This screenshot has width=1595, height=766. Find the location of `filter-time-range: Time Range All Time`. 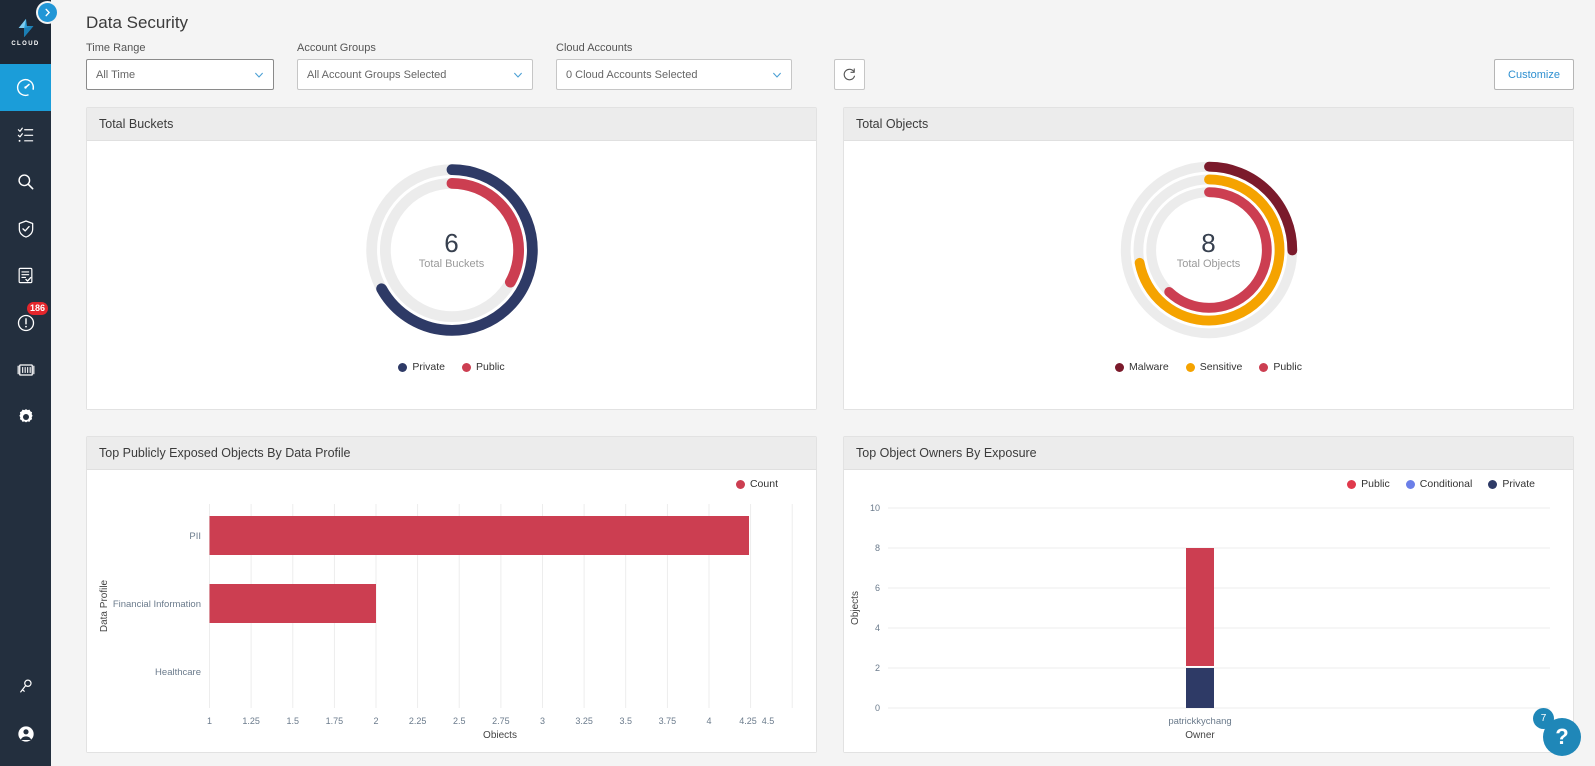

filter-time-range: Time Range All Time is located at coordinates (180, 66).